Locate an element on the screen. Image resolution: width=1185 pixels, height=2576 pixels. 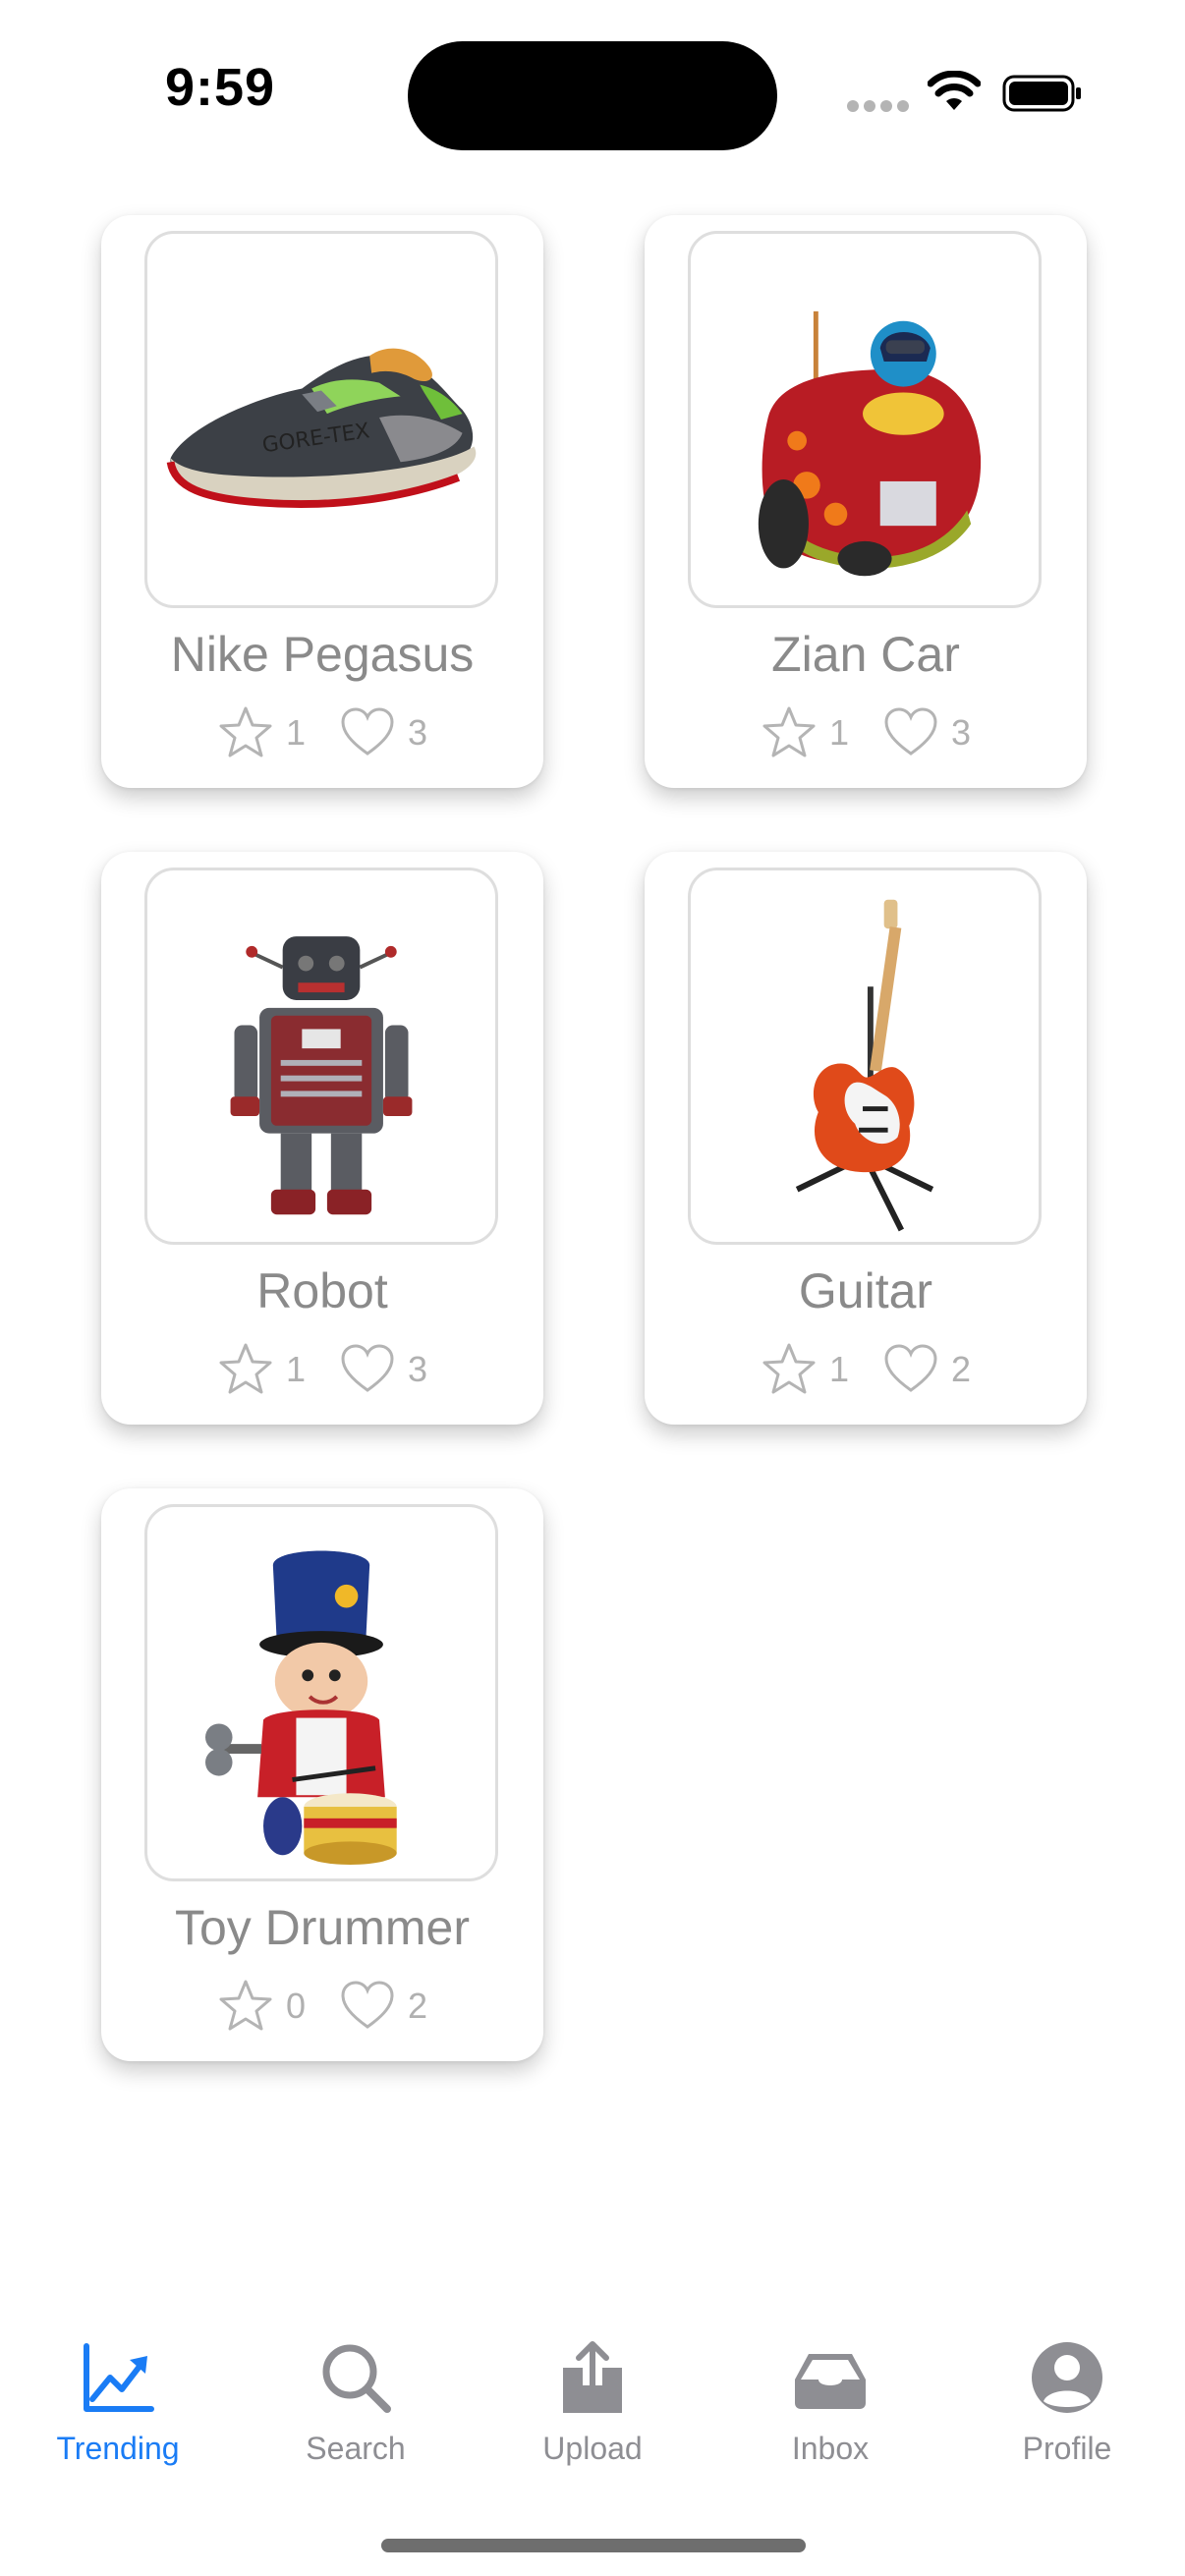
tab-label: Upload is located at coordinates (592, 2448).